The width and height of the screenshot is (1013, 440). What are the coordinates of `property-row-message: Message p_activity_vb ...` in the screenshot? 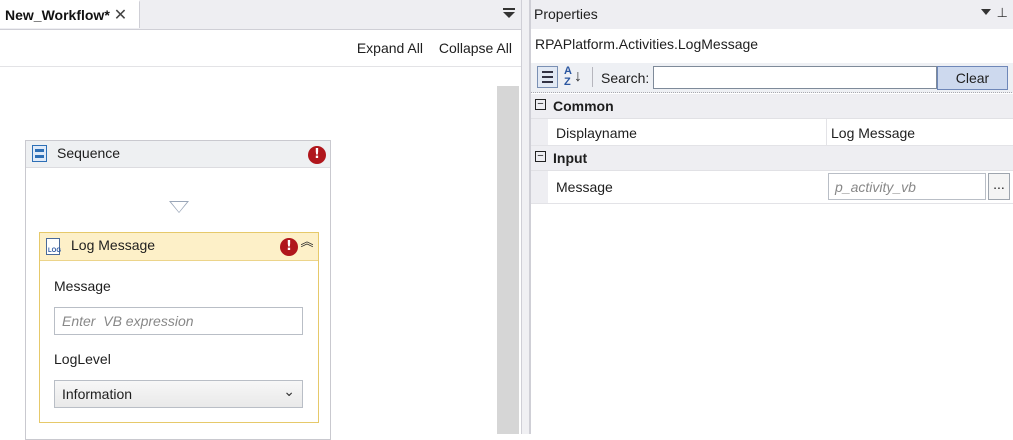 It's located at (772, 187).